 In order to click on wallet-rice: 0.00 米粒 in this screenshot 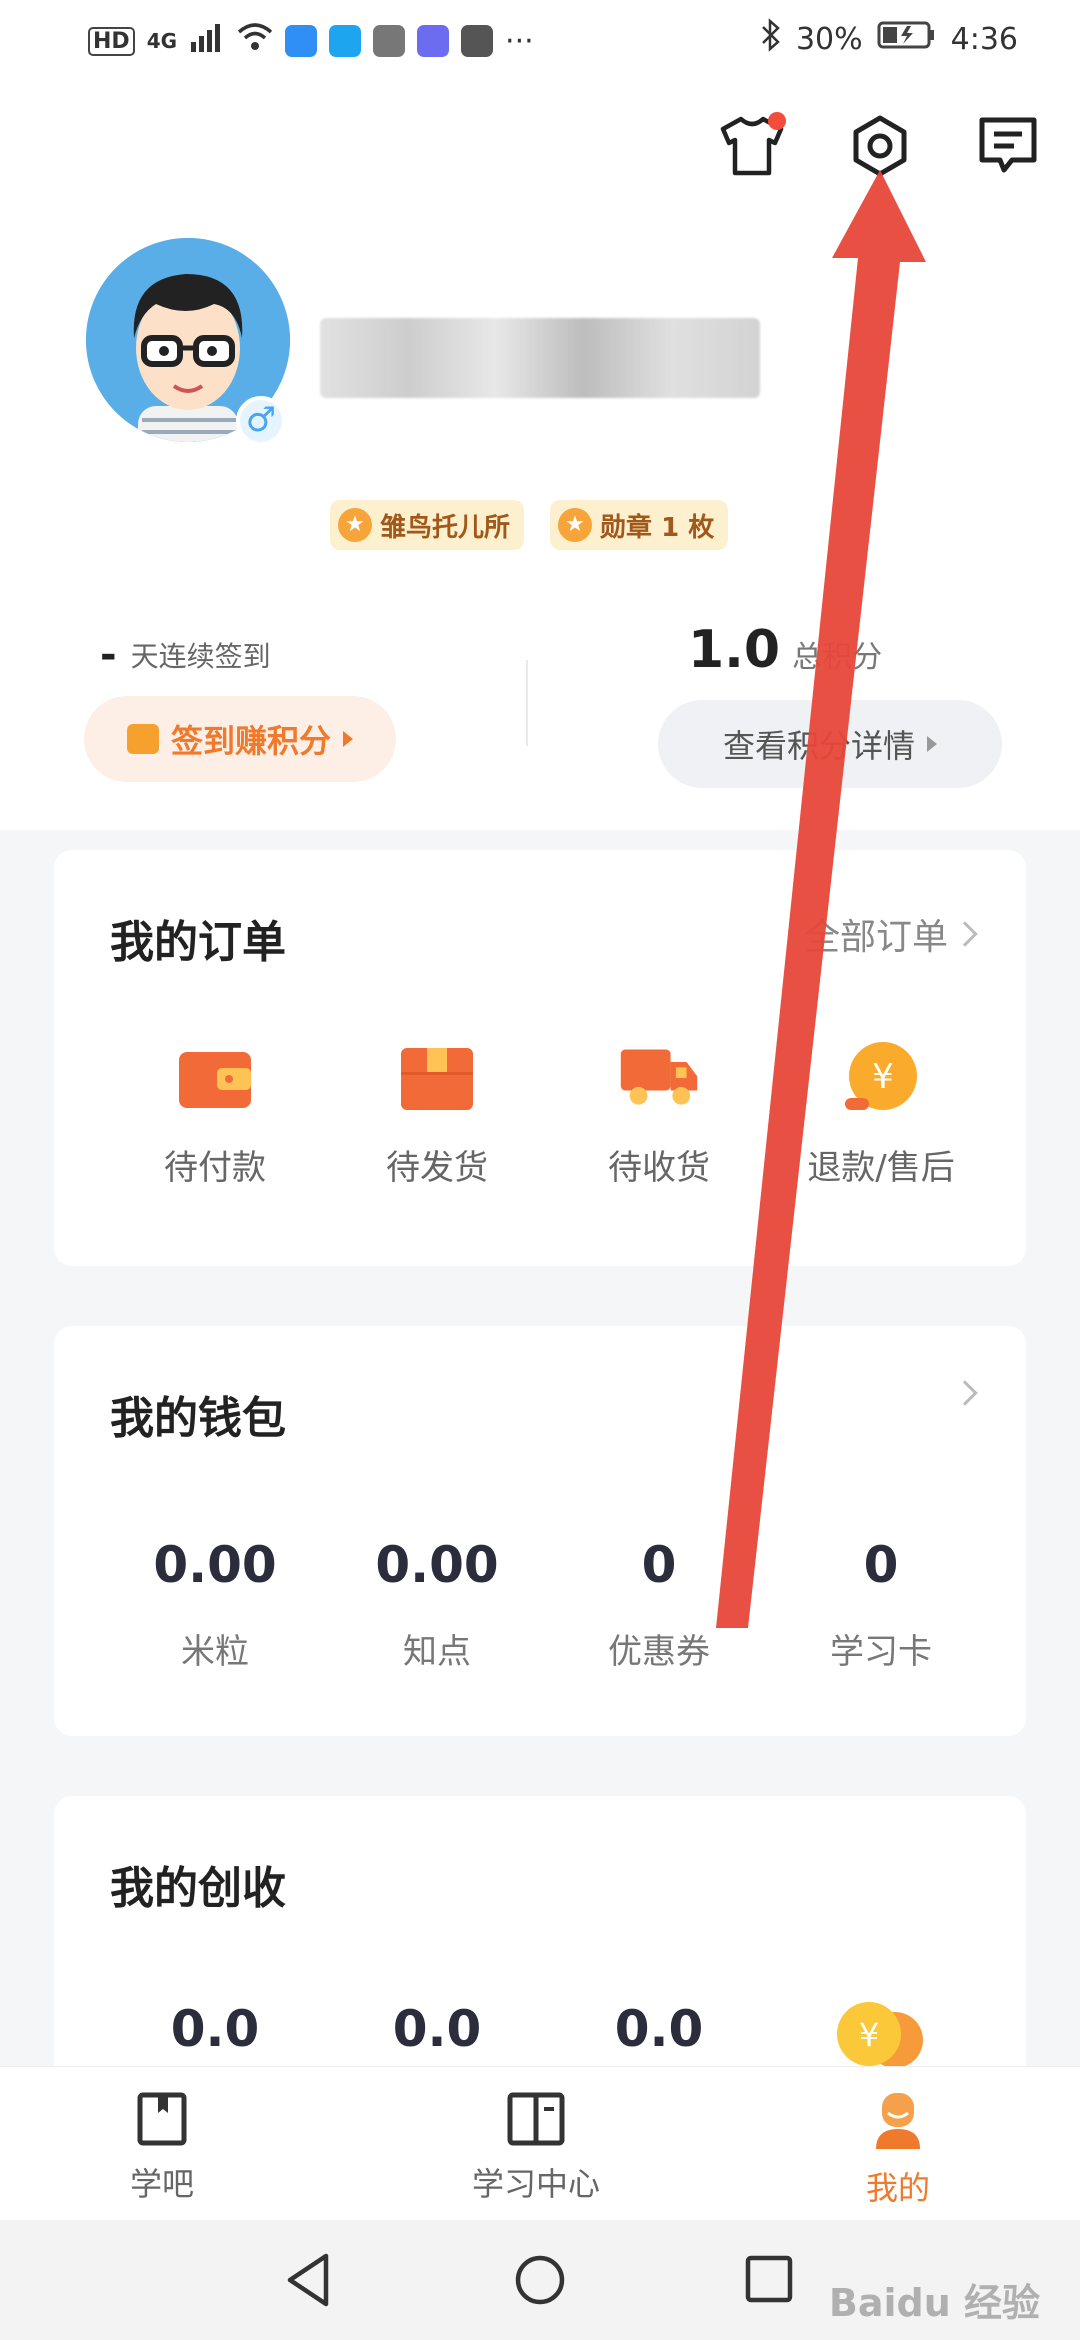, I will do `click(215, 1604)`.